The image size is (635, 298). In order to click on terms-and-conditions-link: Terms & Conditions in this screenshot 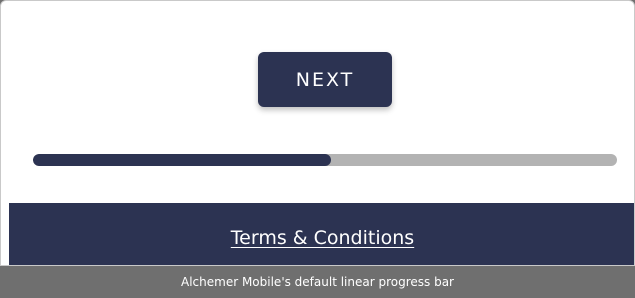, I will do `click(322, 234)`.